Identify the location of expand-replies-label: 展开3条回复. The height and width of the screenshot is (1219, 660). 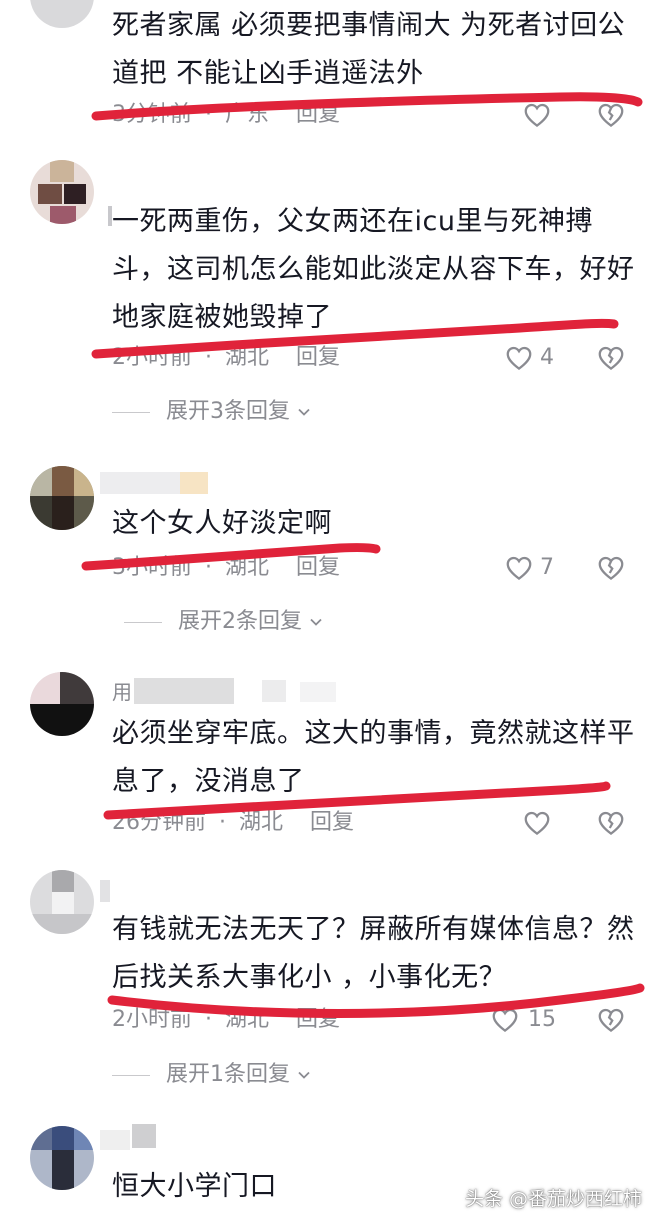
(228, 411).